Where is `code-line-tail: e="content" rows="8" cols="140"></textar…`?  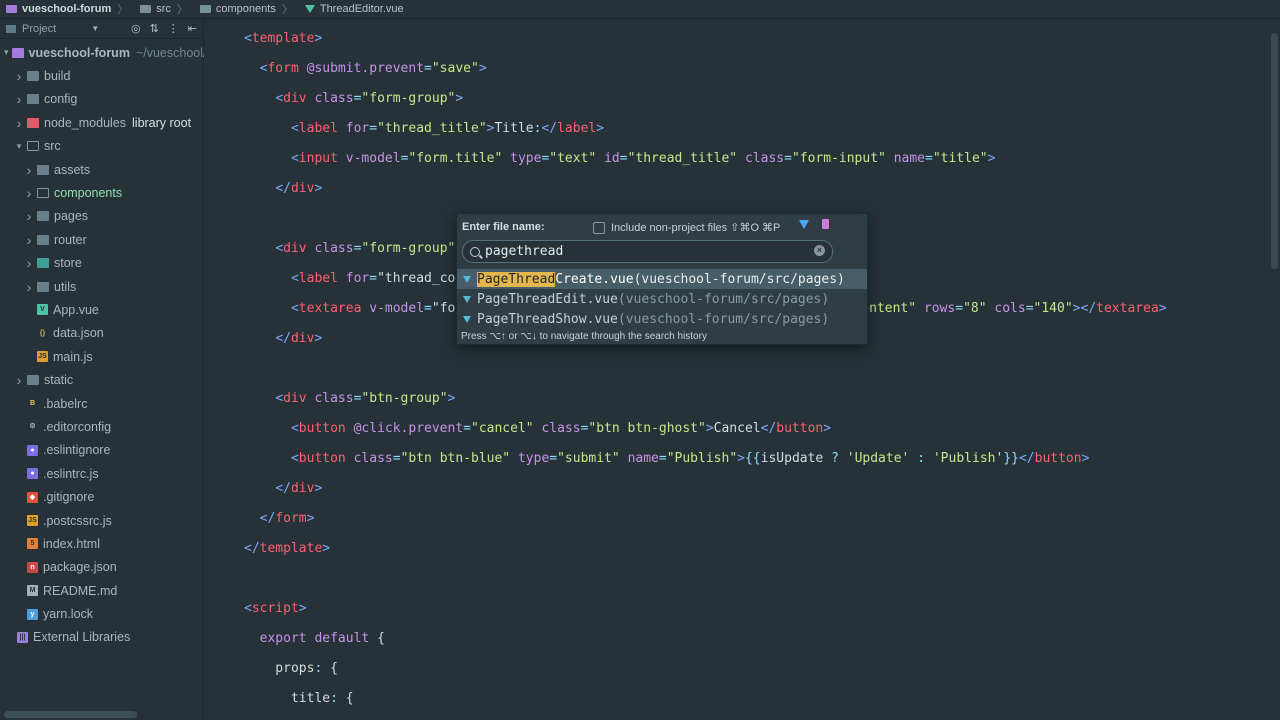
code-line-tail: e="content" rows="8" cols="140"></textar… is located at coordinates (998, 309).